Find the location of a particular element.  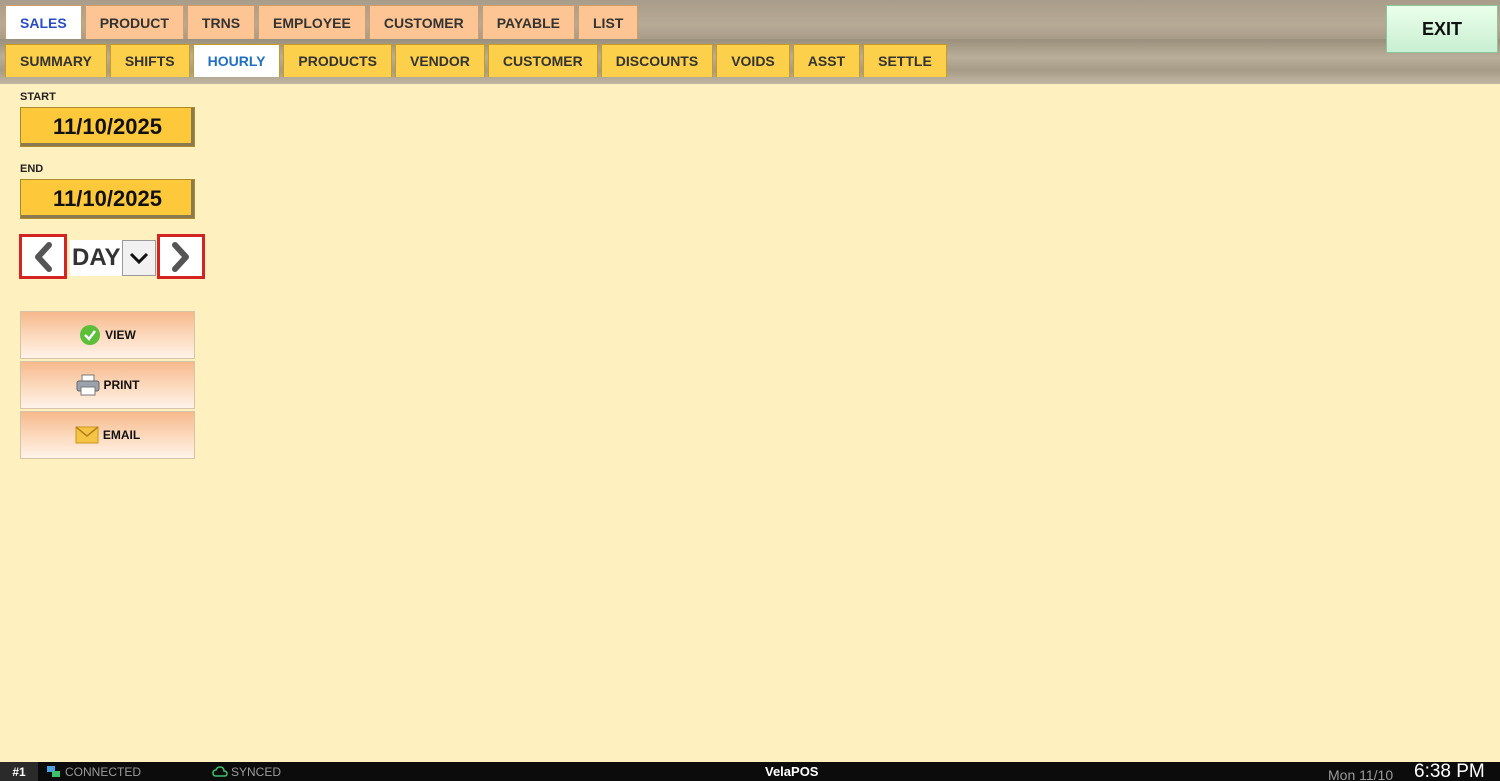

subtab-customer: CUSTOMER is located at coordinates (542, 60).